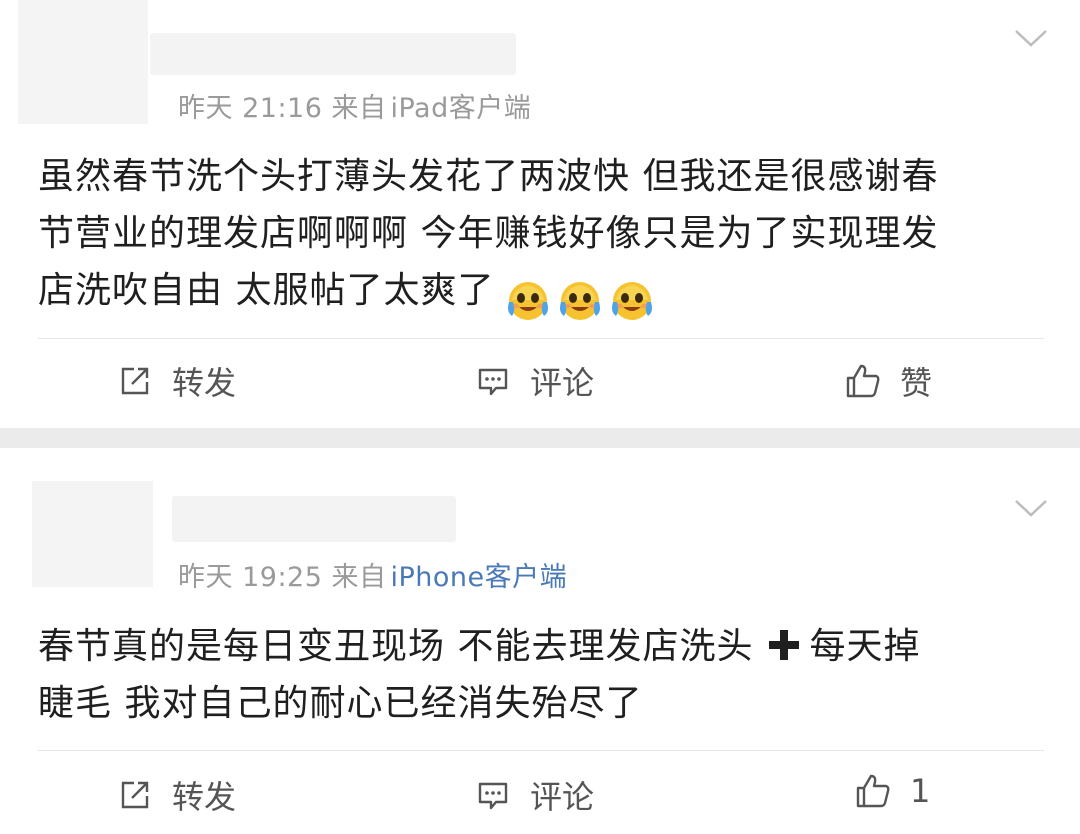 The height and width of the screenshot is (834, 1080). What do you see at coordinates (888, 381) in the screenshot?
I see `like-button: 赞` at bounding box center [888, 381].